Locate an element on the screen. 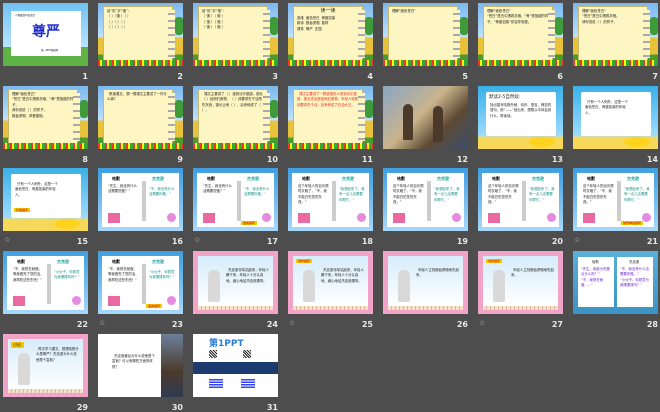 The image size is (660, 412). slide-number: 6 is located at coordinates (560, 76).